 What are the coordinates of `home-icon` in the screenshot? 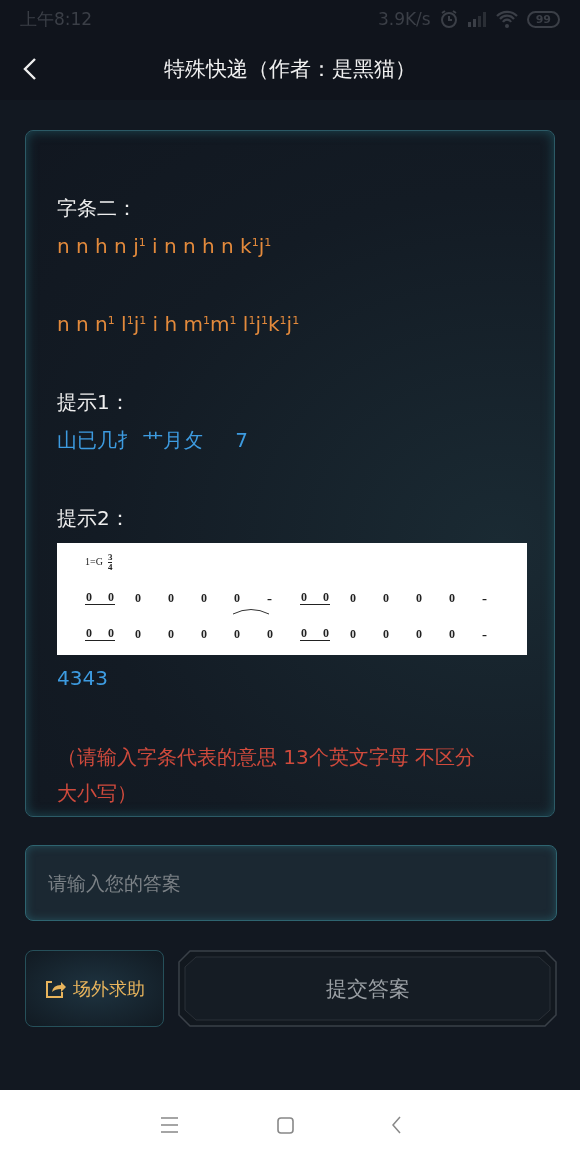 It's located at (285, 1125).